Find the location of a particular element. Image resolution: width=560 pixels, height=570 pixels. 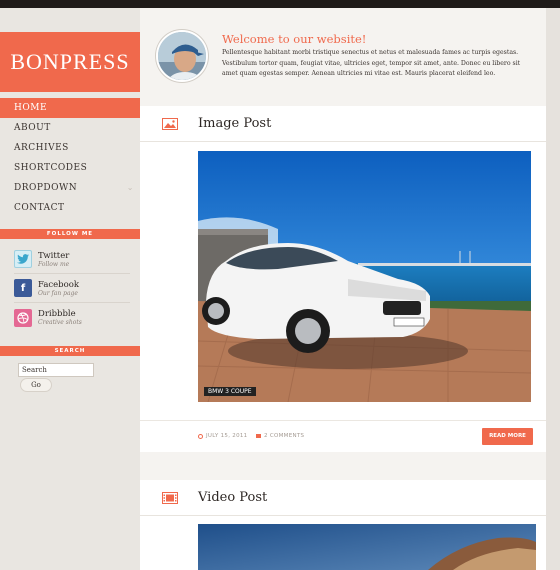

search-widget-title: SEARCH is located at coordinates (70, 351).